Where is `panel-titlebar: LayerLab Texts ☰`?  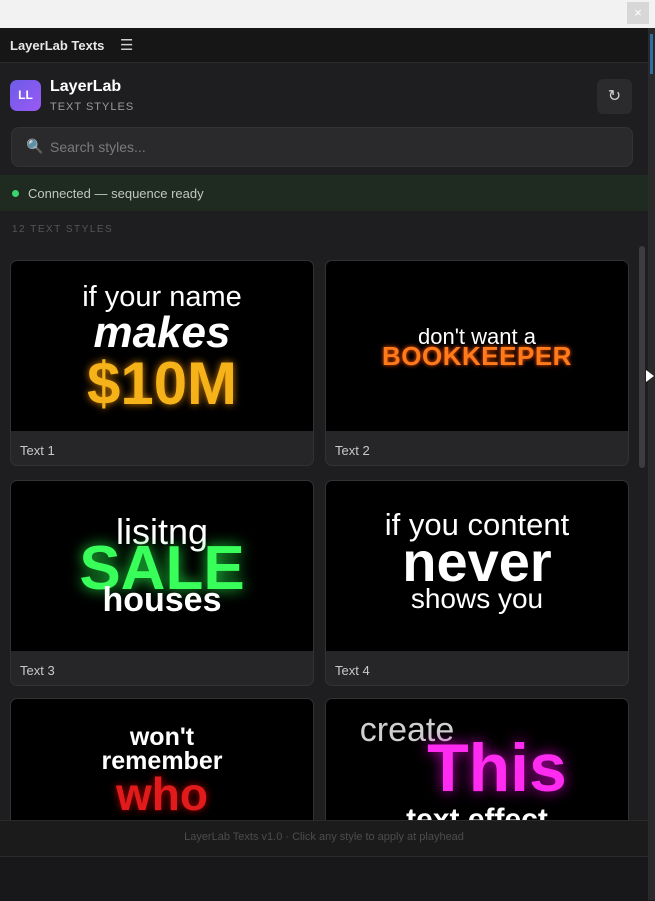 panel-titlebar: LayerLab Texts ☰ is located at coordinates (324, 45).